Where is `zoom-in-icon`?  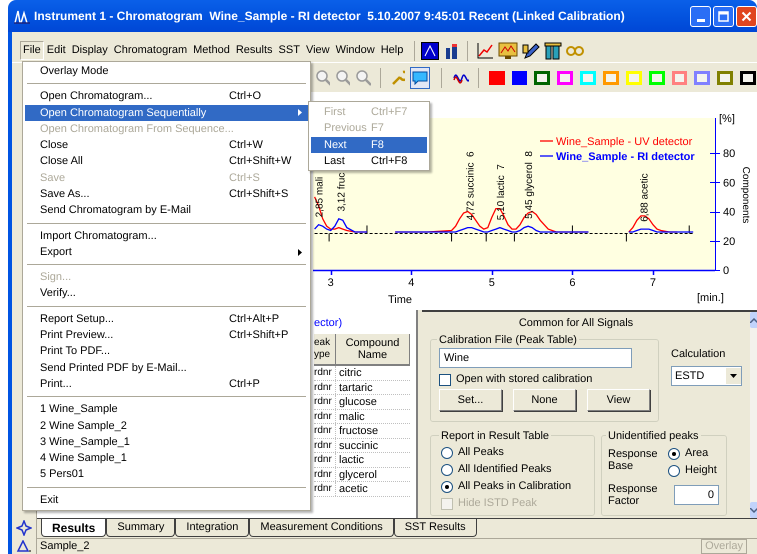
zoom-in-icon is located at coordinates (322, 77).